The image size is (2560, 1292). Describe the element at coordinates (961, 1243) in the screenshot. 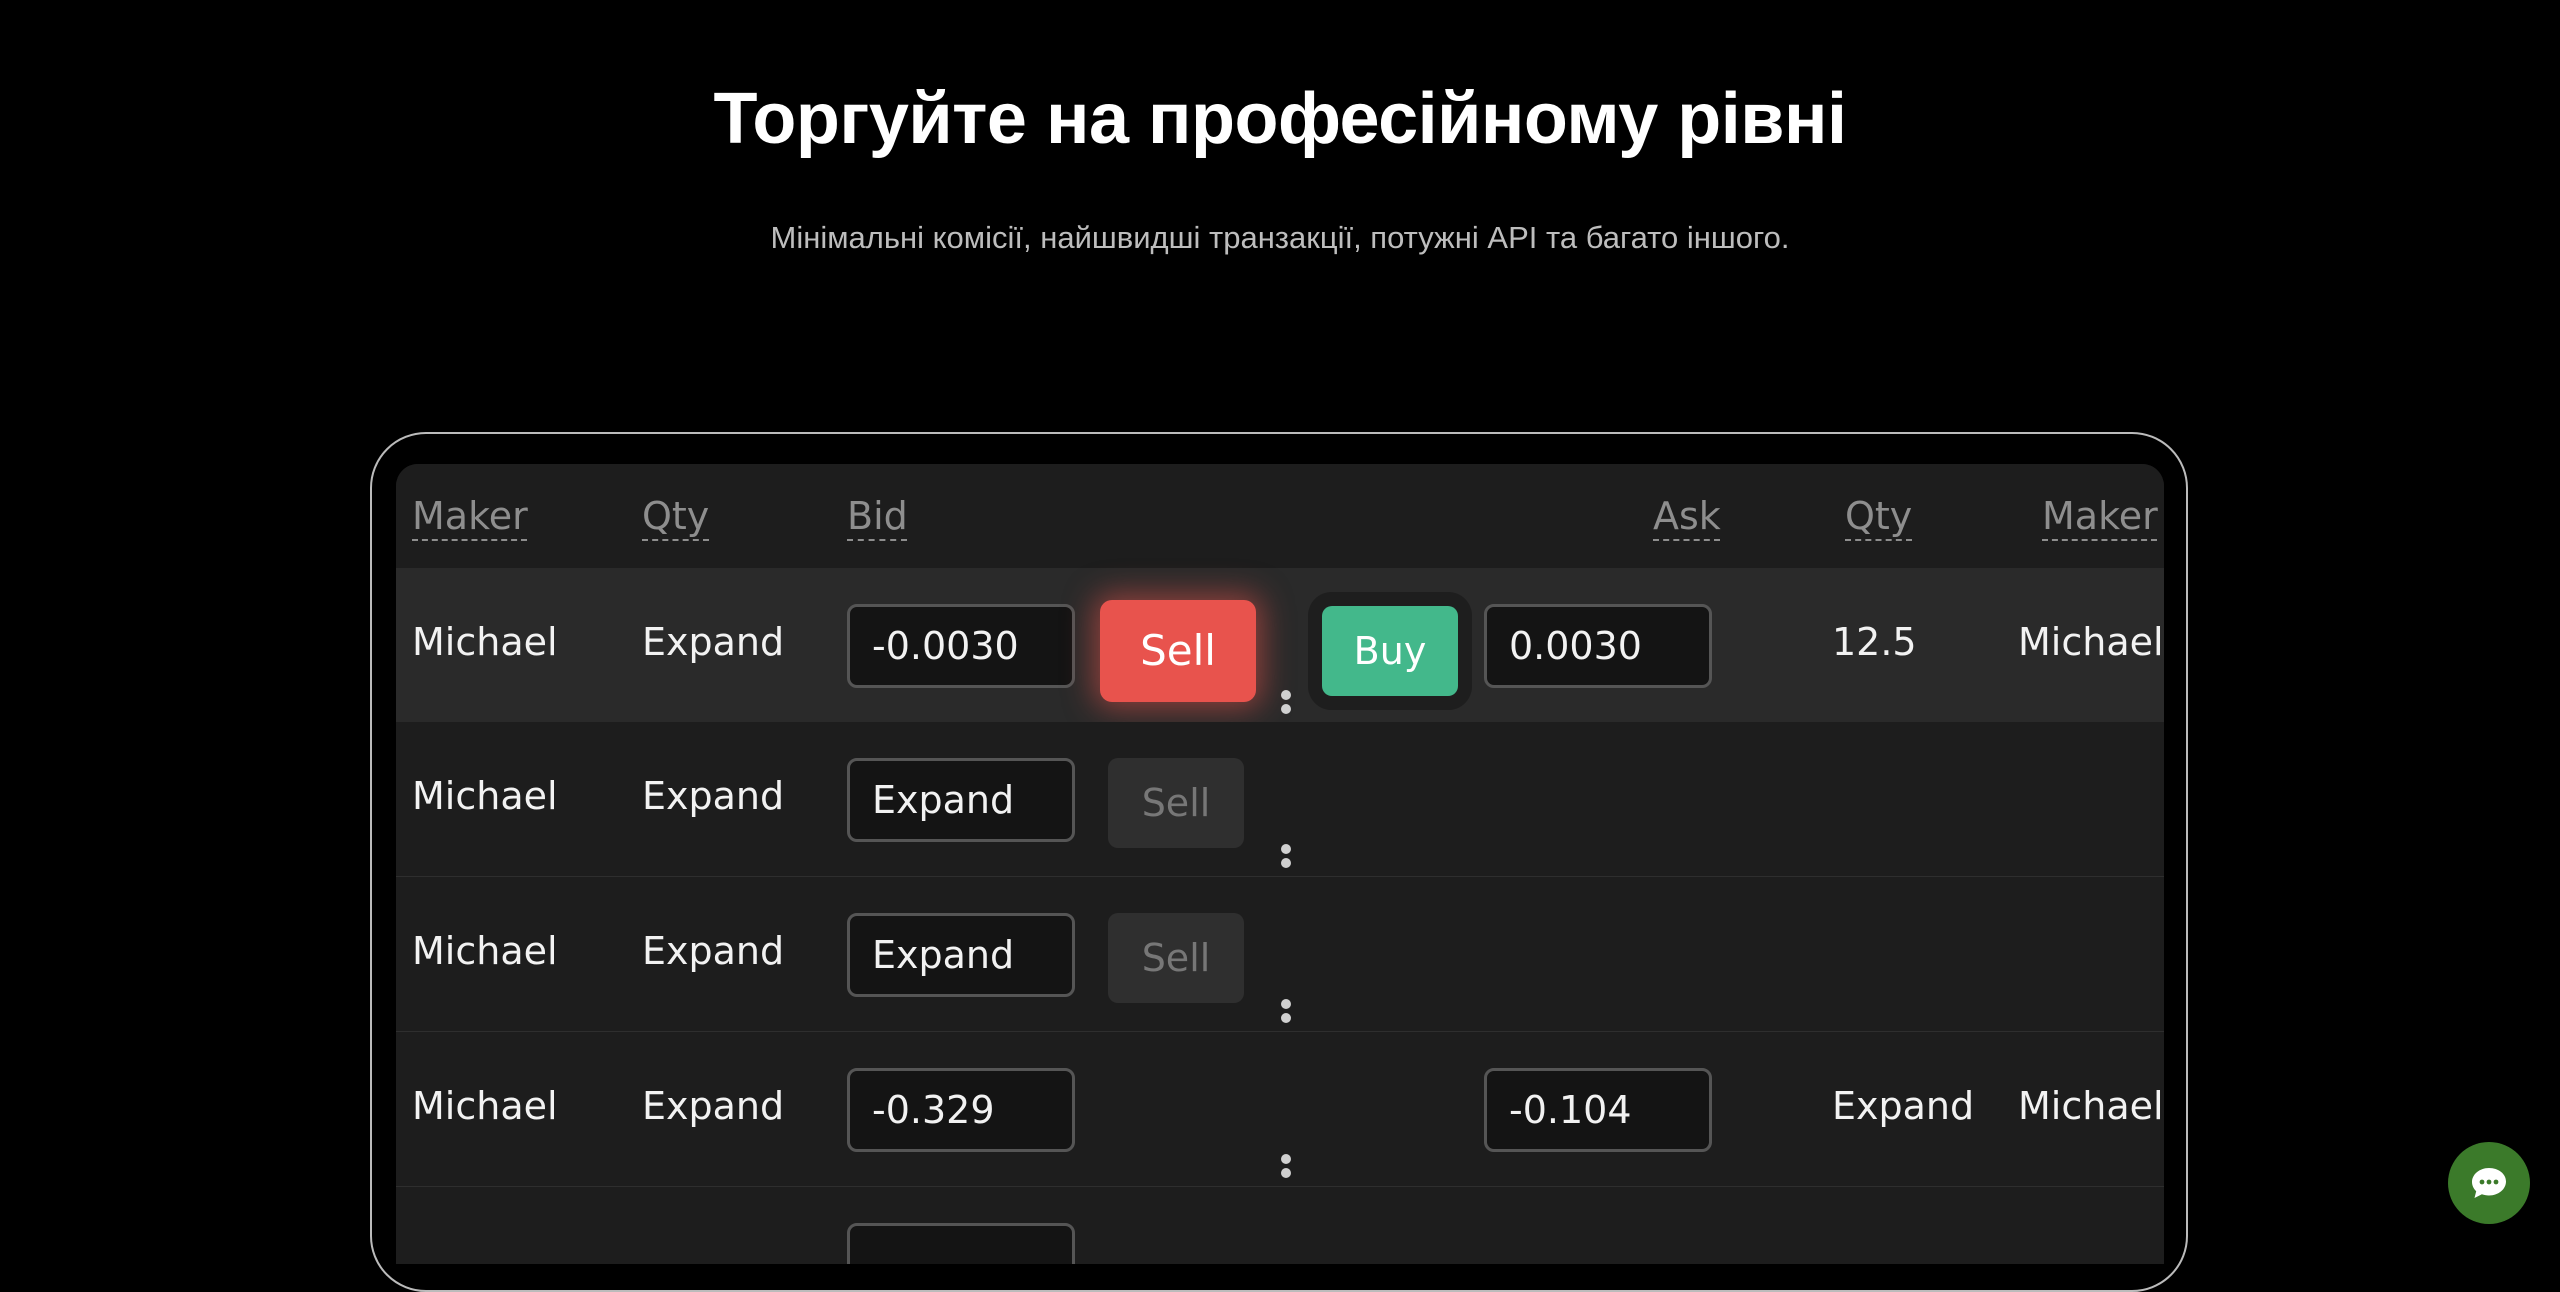

I see `bid-input` at that location.